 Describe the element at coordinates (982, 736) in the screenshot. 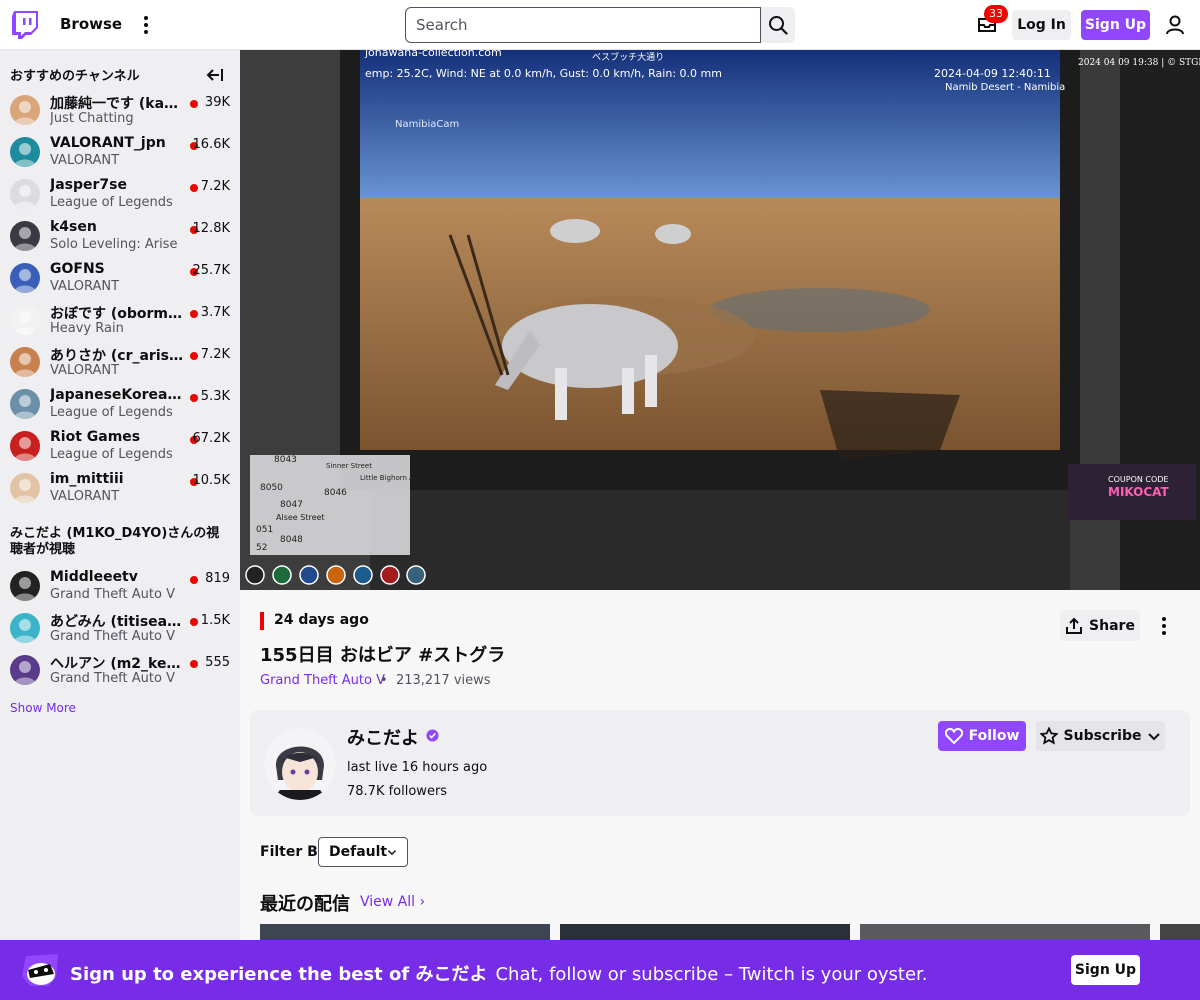

I see `follow-button: Follow` at that location.